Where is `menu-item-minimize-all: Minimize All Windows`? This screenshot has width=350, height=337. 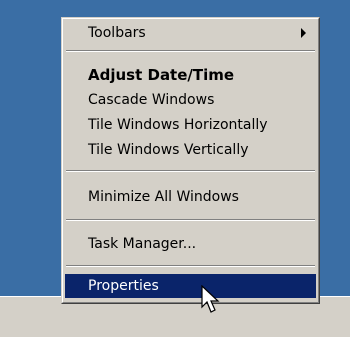 menu-item-minimize-all: Minimize All Windows is located at coordinates (190, 197).